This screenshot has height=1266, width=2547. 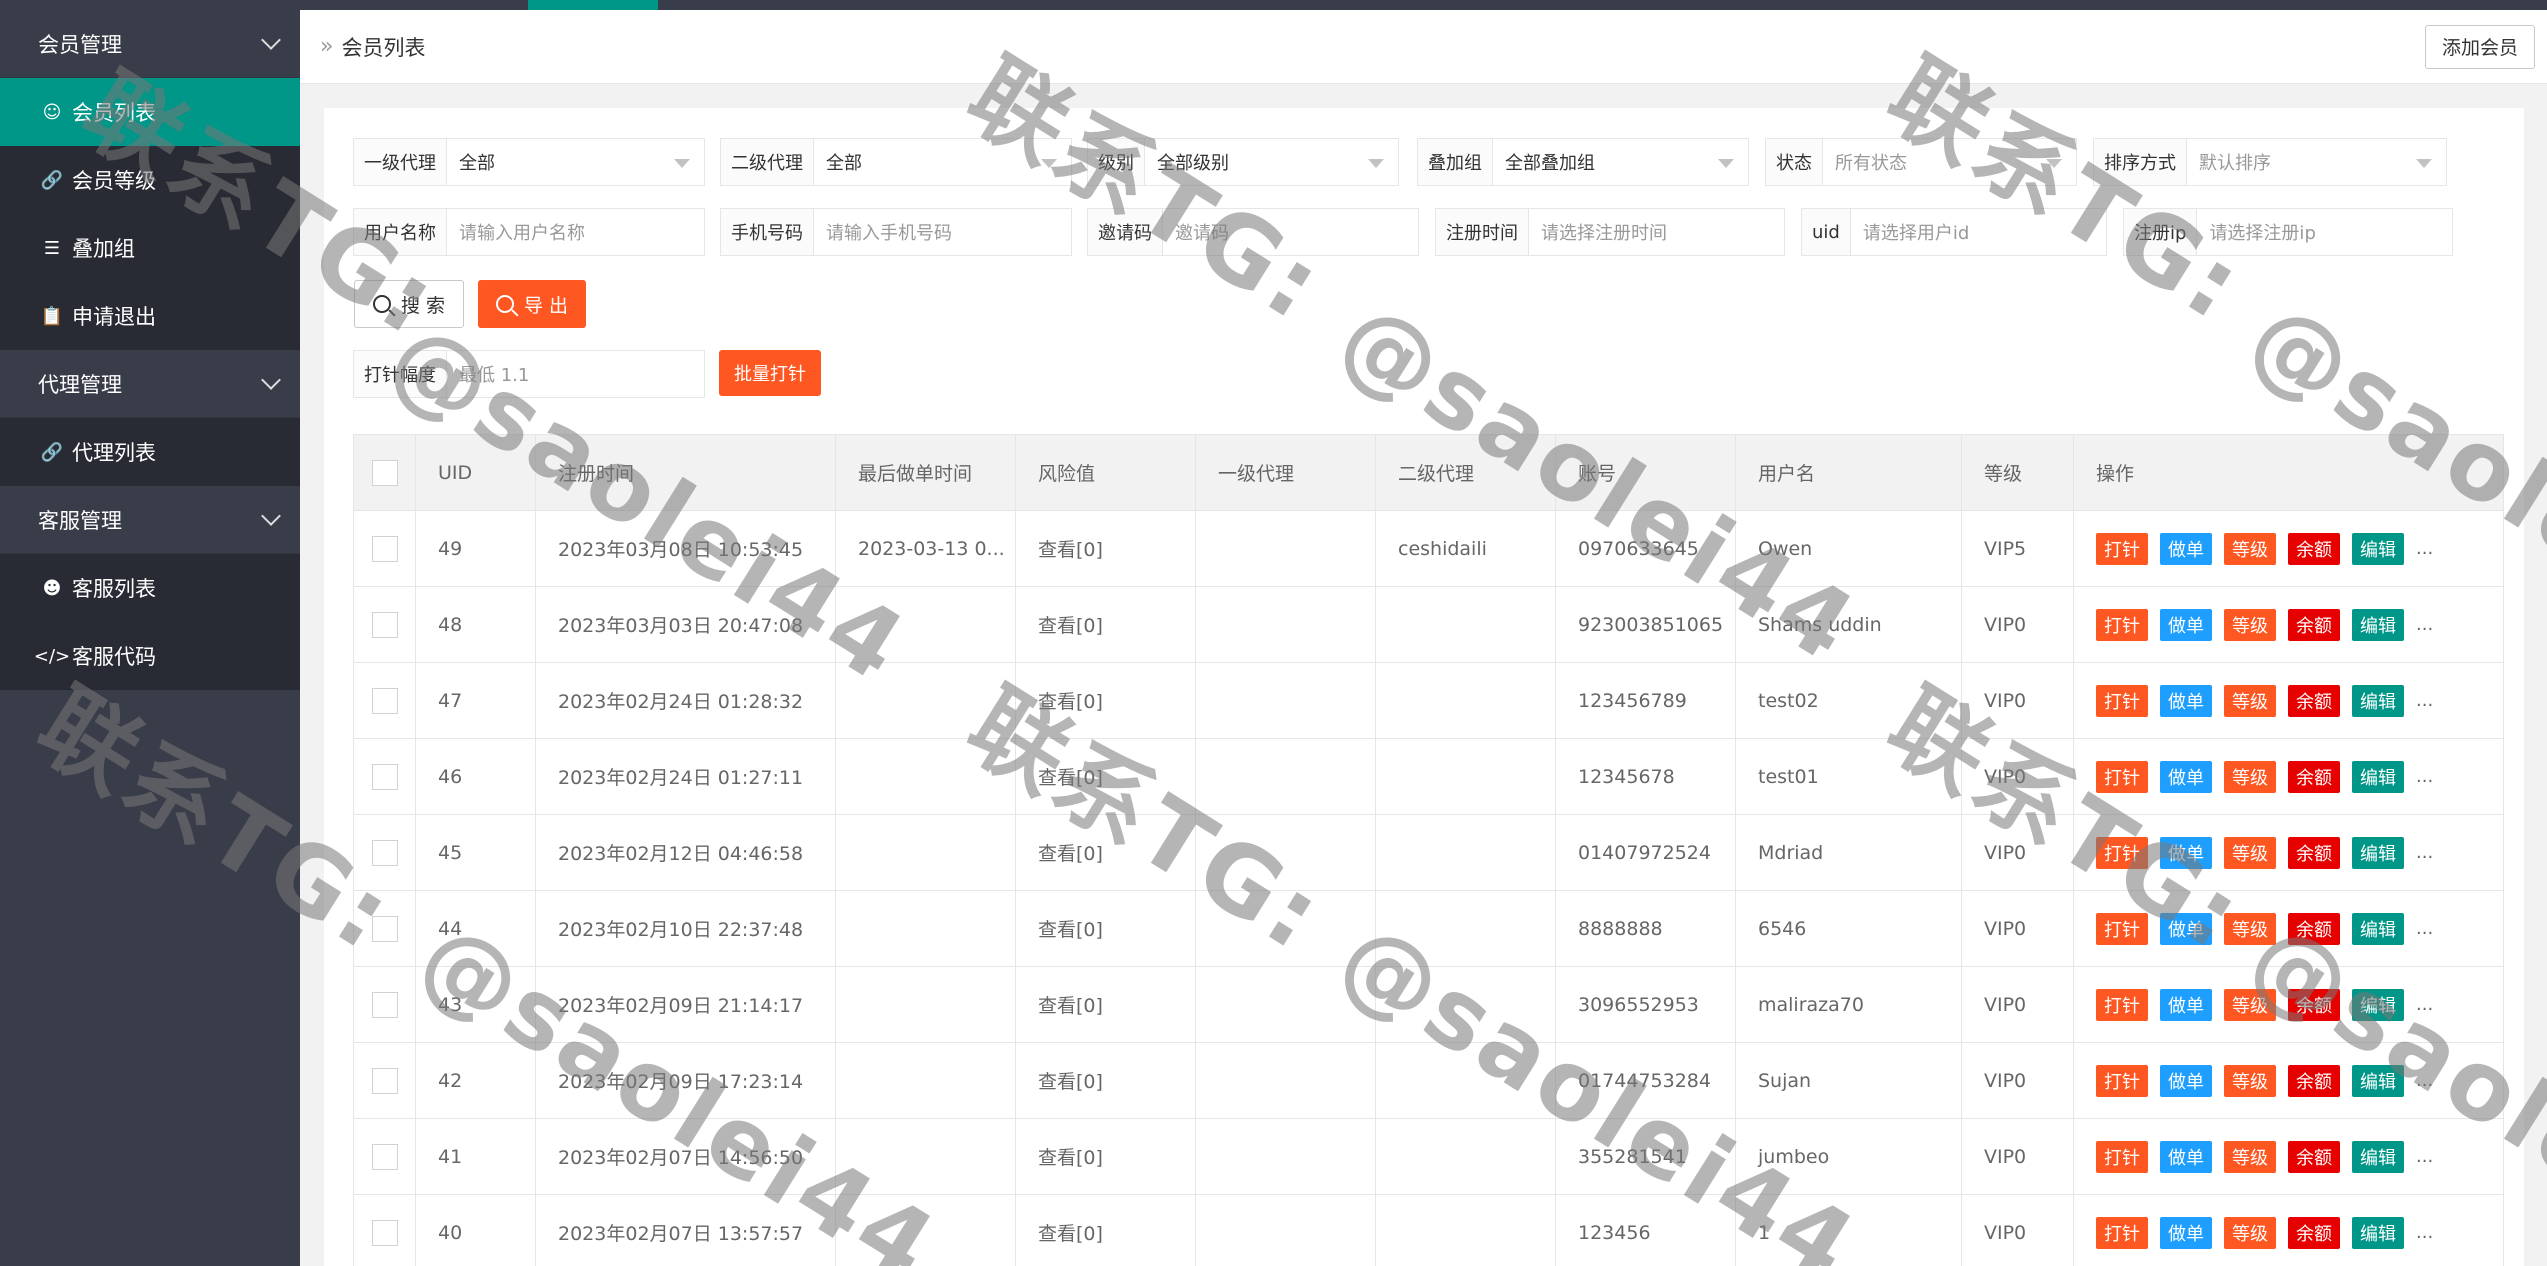 I want to click on level2-agent-select: 二级代理 全部, so click(x=896, y=162).